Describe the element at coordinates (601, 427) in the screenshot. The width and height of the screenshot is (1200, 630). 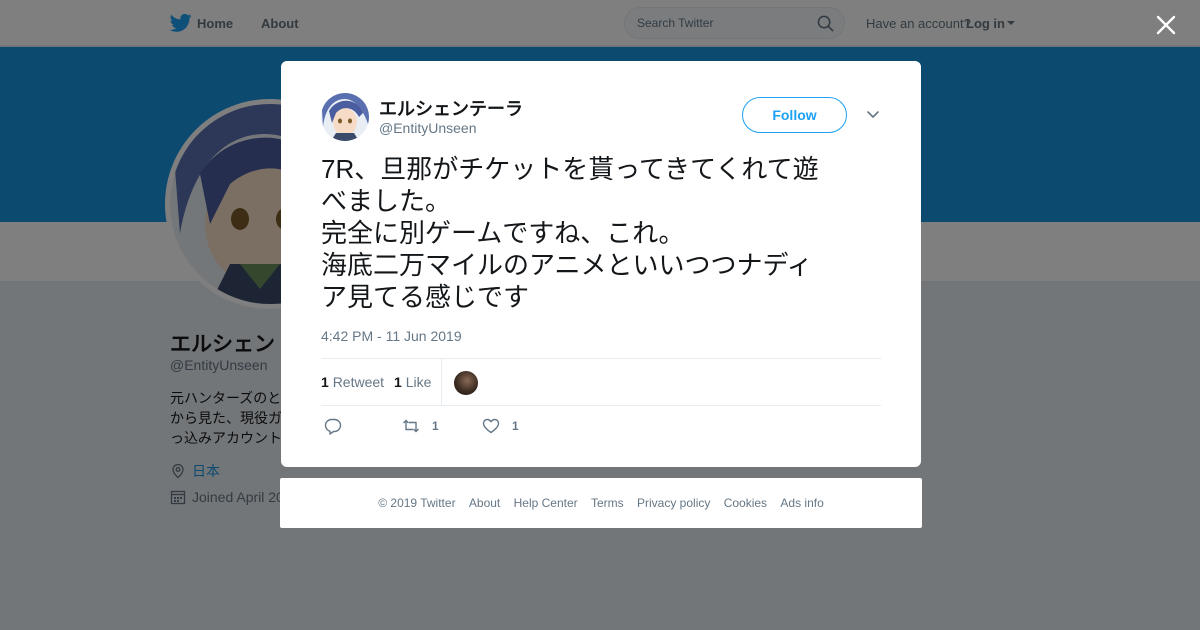
I see `tweet-actions: 1 1` at that location.